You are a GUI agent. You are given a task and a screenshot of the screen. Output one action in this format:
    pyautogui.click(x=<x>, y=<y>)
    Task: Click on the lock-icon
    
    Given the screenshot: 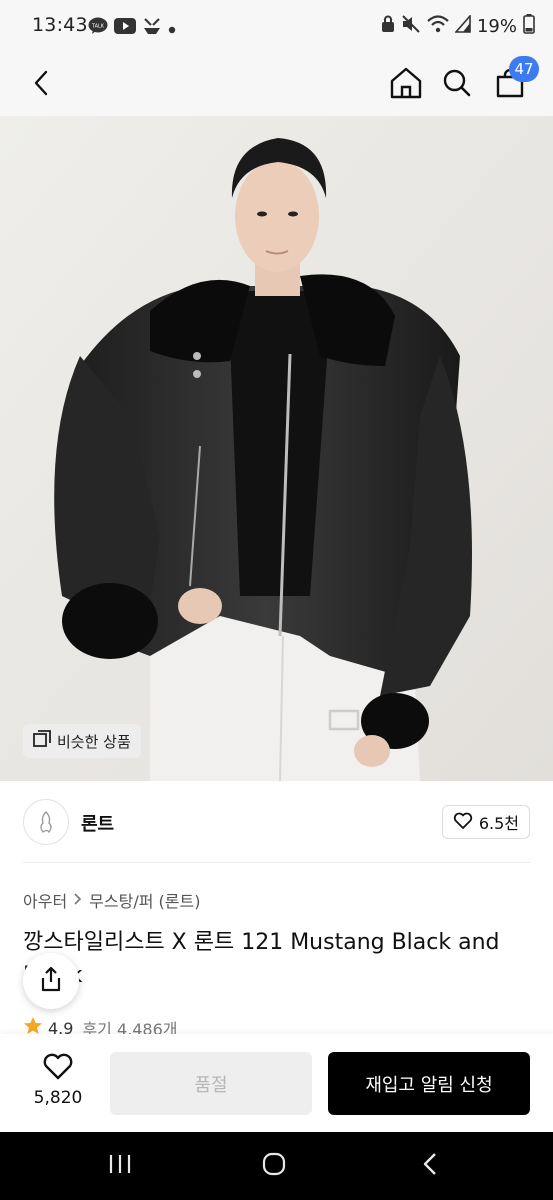 What is the action you would take?
    pyautogui.click(x=388, y=26)
    